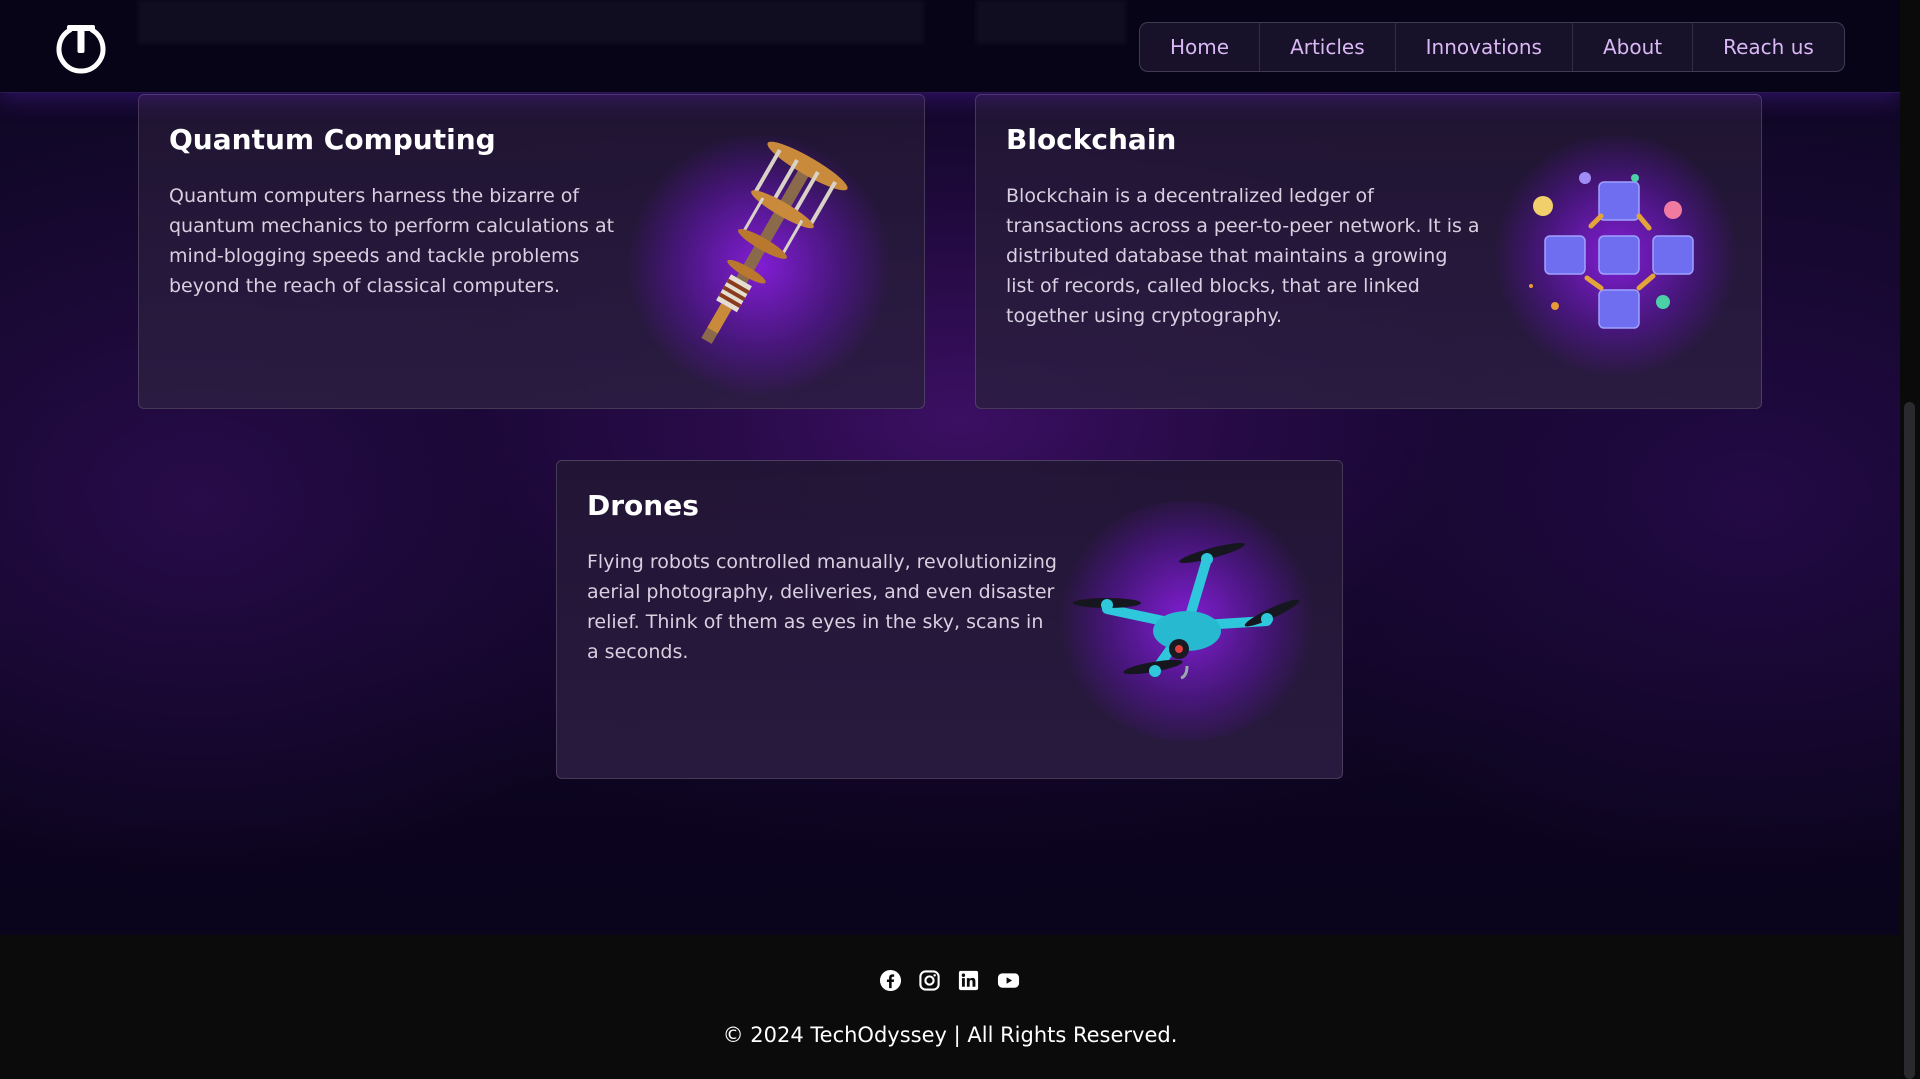 The height and width of the screenshot is (1079, 1920). What do you see at coordinates (968, 980) in the screenshot?
I see `linkedin-icon` at bounding box center [968, 980].